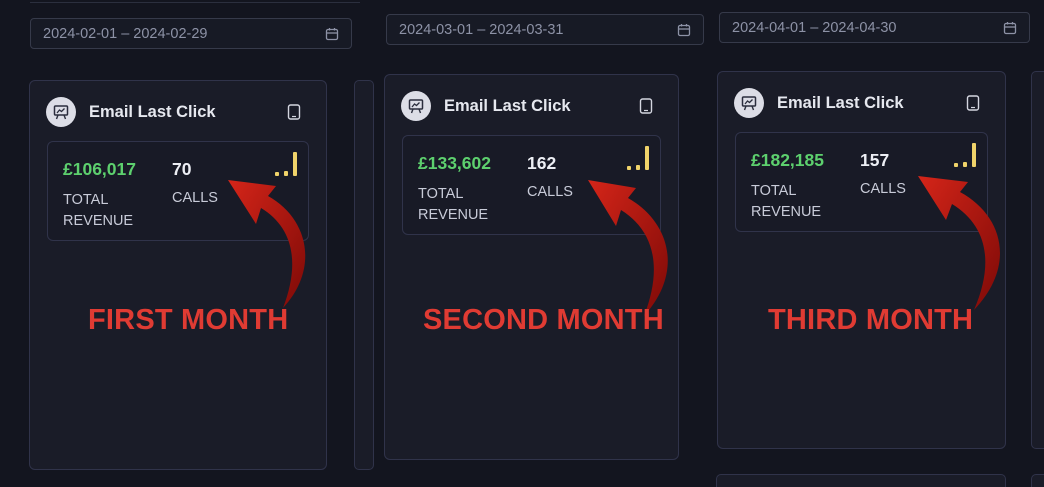 Image resolution: width=1044 pixels, height=487 pixels. What do you see at coordinates (959, 243) in the screenshot?
I see `arrow-third-month` at bounding box center [959, 243].